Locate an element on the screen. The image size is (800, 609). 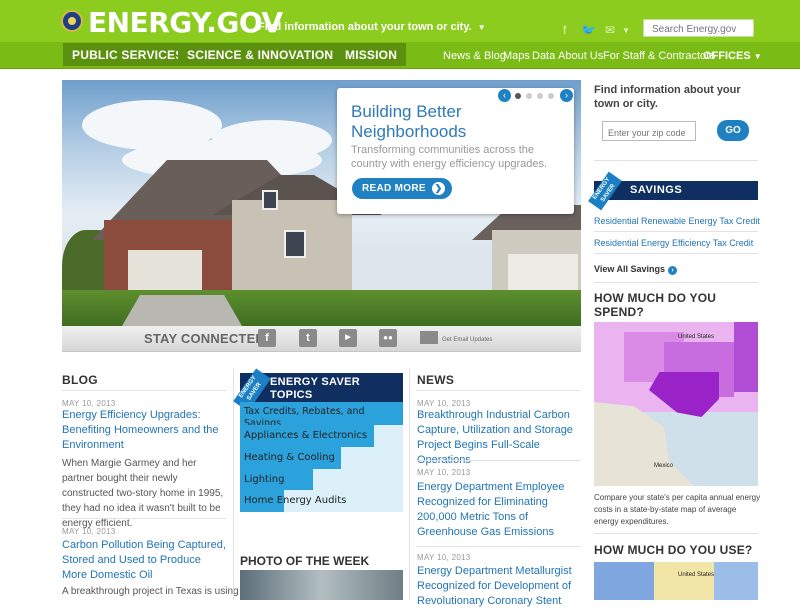
nav-news-blog: News & Blog is located at coordinates (474, 56).